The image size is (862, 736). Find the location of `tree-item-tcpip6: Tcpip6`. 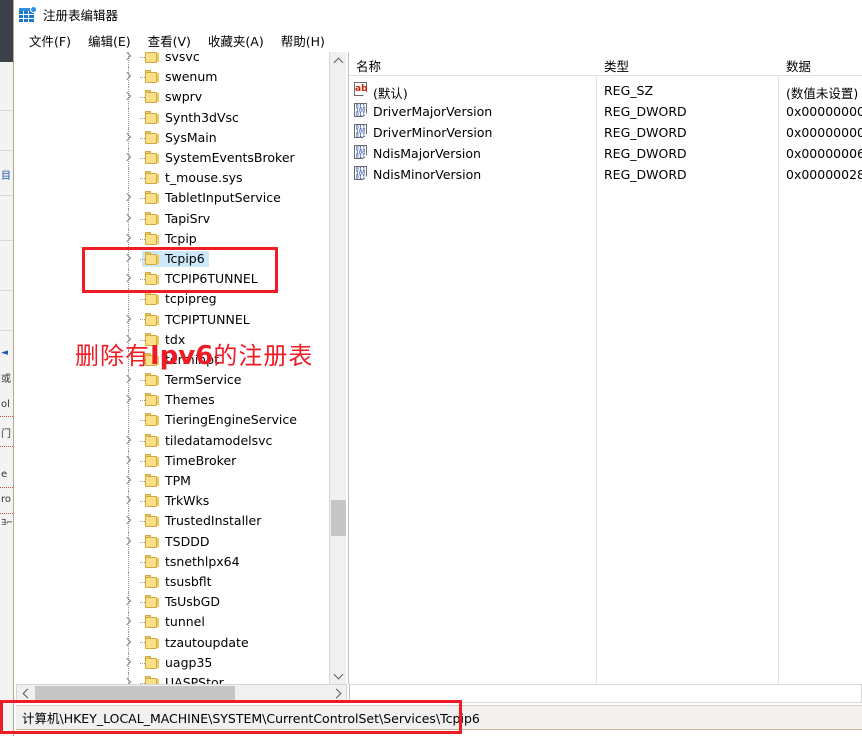

tree-item-tcpip6: Tcpip6 is located at coordinates (173, 259).